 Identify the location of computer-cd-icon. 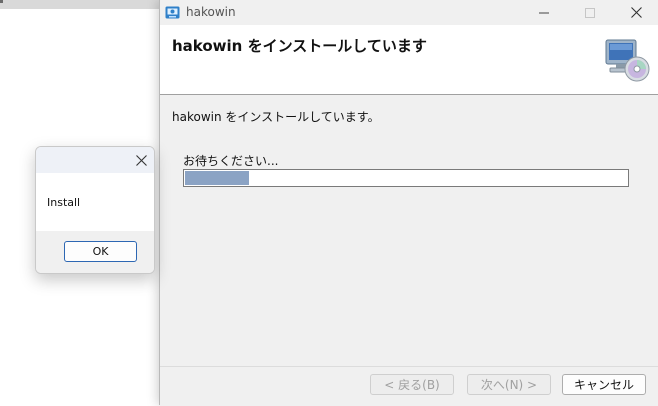
(627, 60).